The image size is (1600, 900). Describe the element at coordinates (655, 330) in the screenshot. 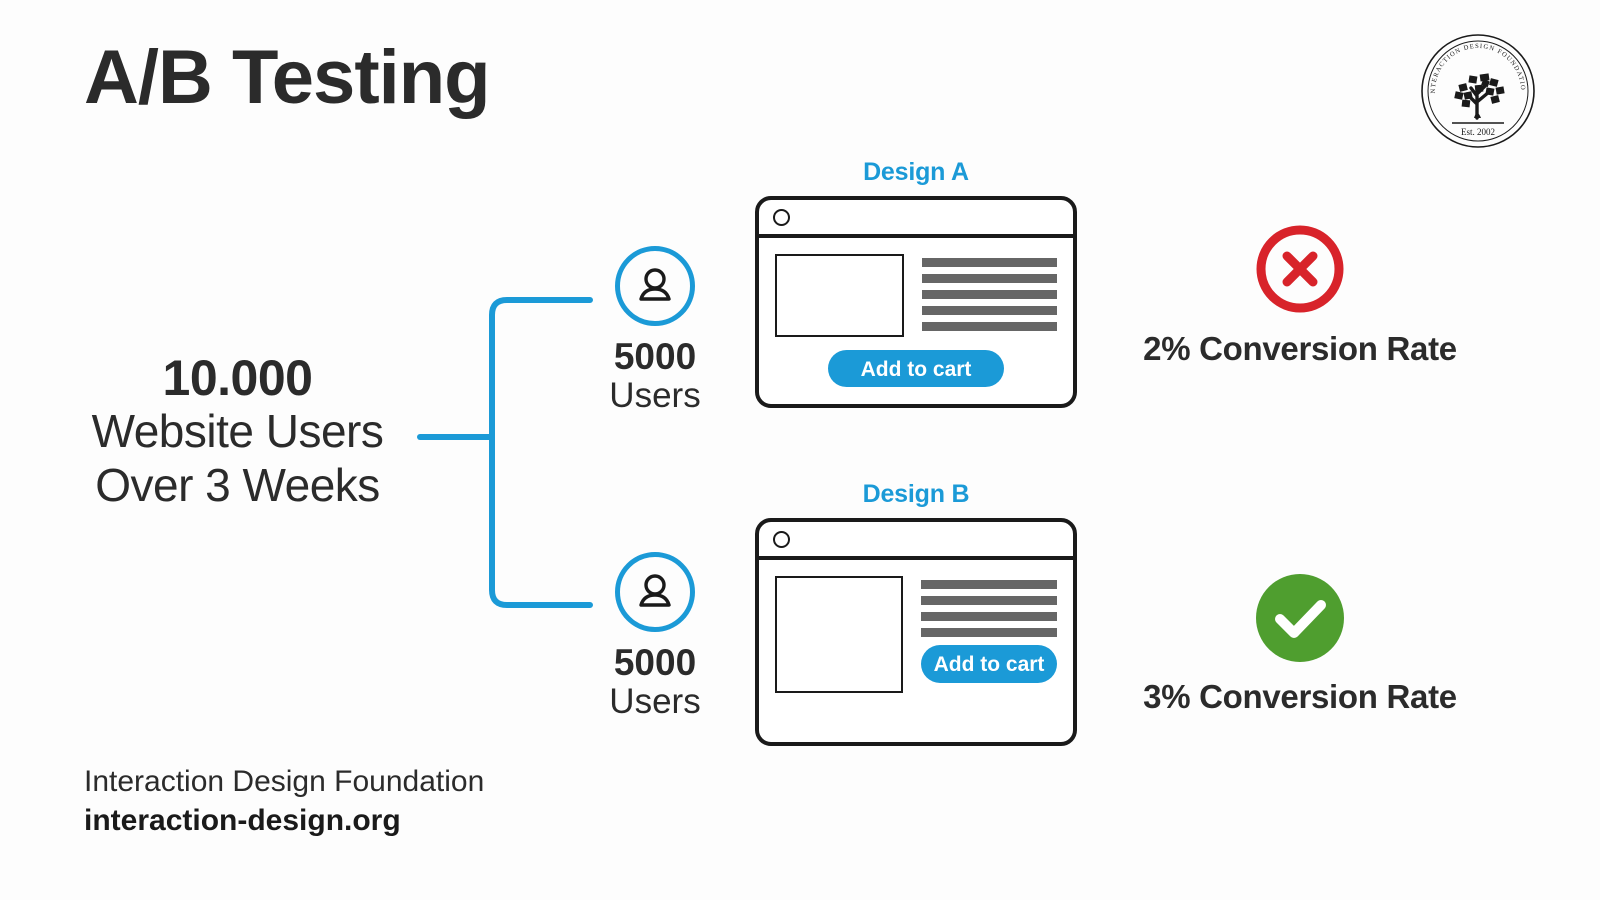

I see `user-group-a: 5000 Users` at that location.